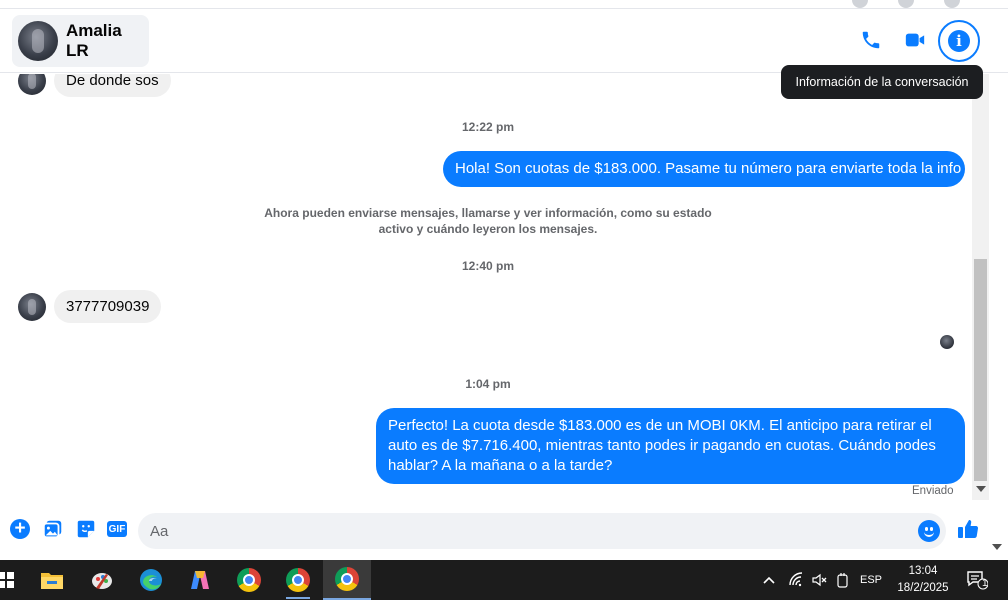  What do you see at coordinates (843, 580) in the screenshot?
I see `battery-plug-icon` at bounding box center [843, 580].